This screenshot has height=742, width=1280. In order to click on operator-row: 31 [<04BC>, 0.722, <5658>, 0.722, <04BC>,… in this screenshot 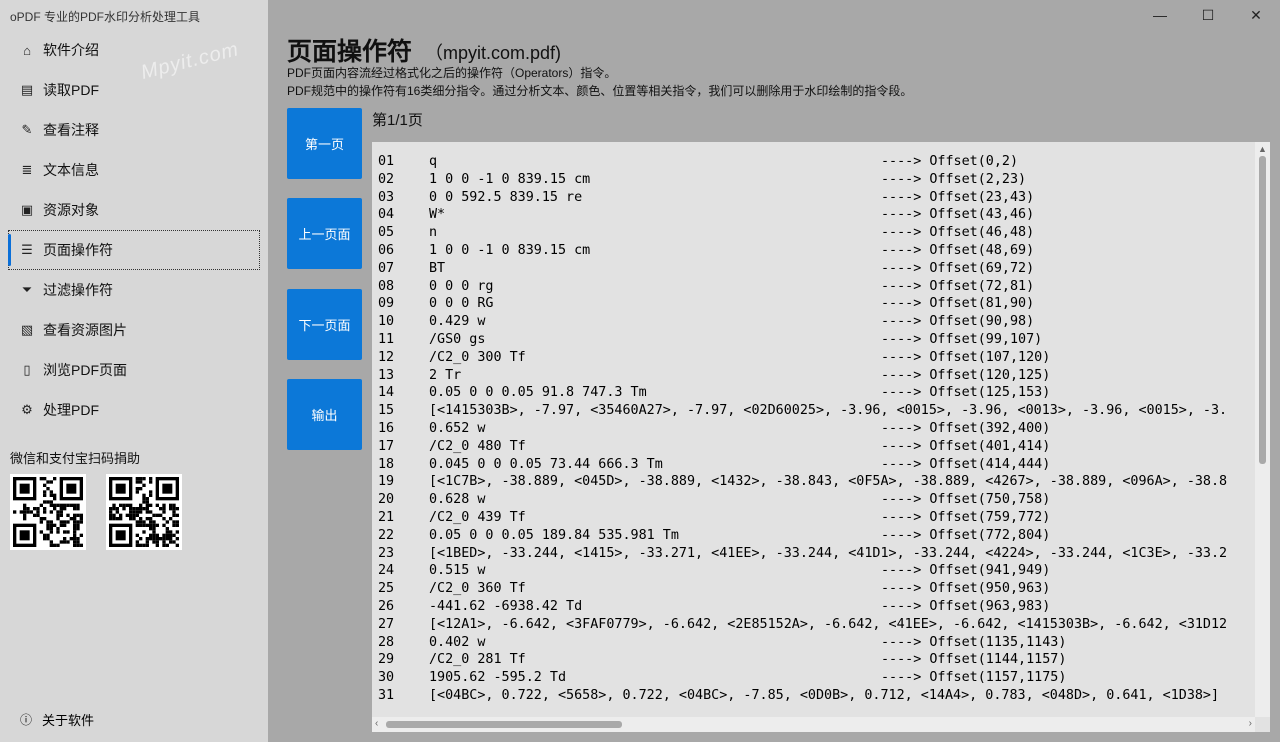, I will do `click(815, 696)`.